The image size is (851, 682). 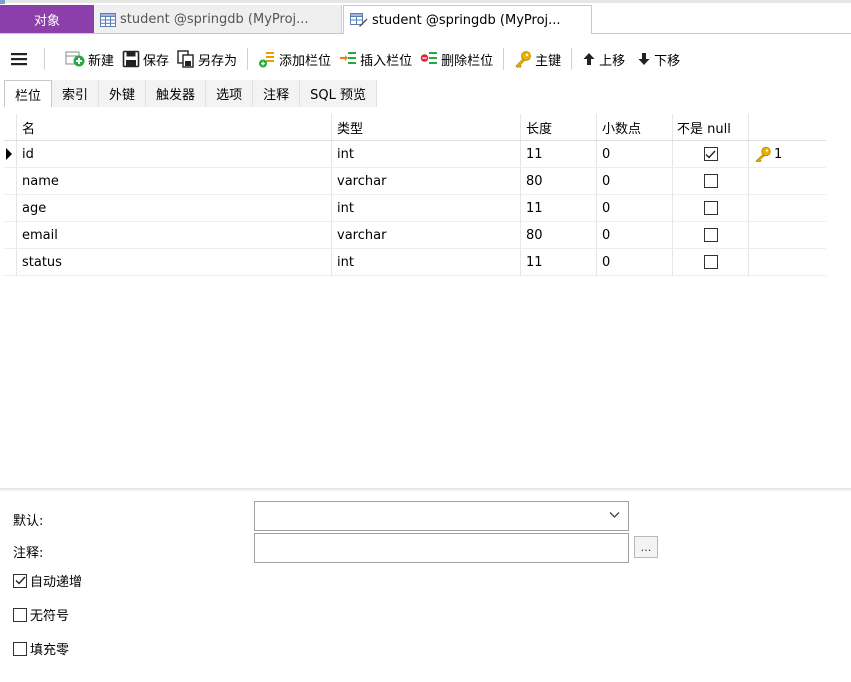 What do you see at coordinates (174, 154) in the screenshot?
I see `field-name: id` at bounding box center [174, 154].